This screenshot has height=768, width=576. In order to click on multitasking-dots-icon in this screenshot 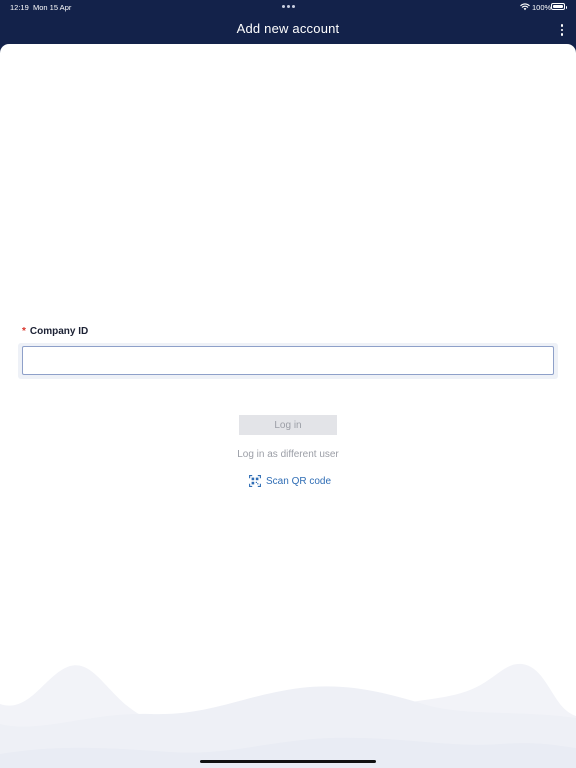, I will do `click(288, 6)`.